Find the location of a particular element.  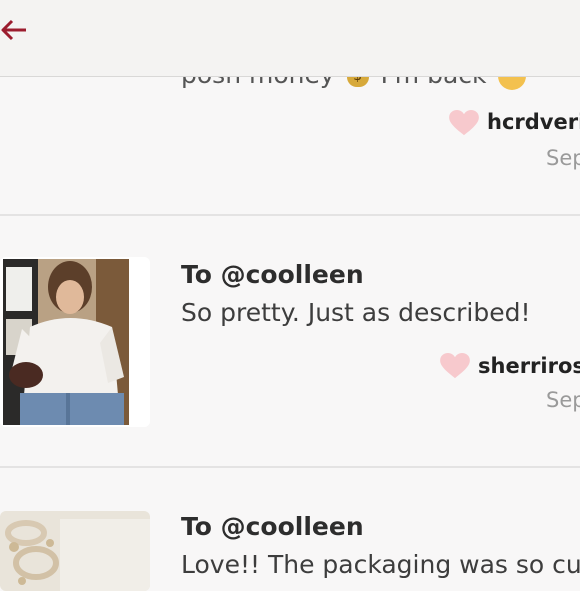

reviewer-username: hcrdveri is located at coordinates (533, 122).